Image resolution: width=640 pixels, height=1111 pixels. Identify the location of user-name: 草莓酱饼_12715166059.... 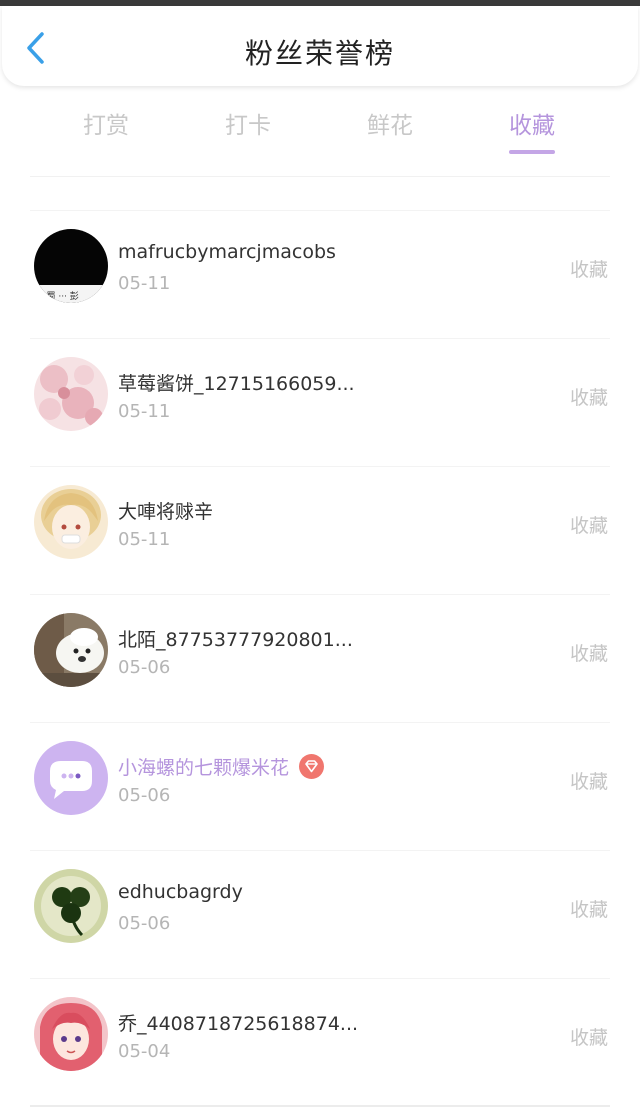
(236, 384).